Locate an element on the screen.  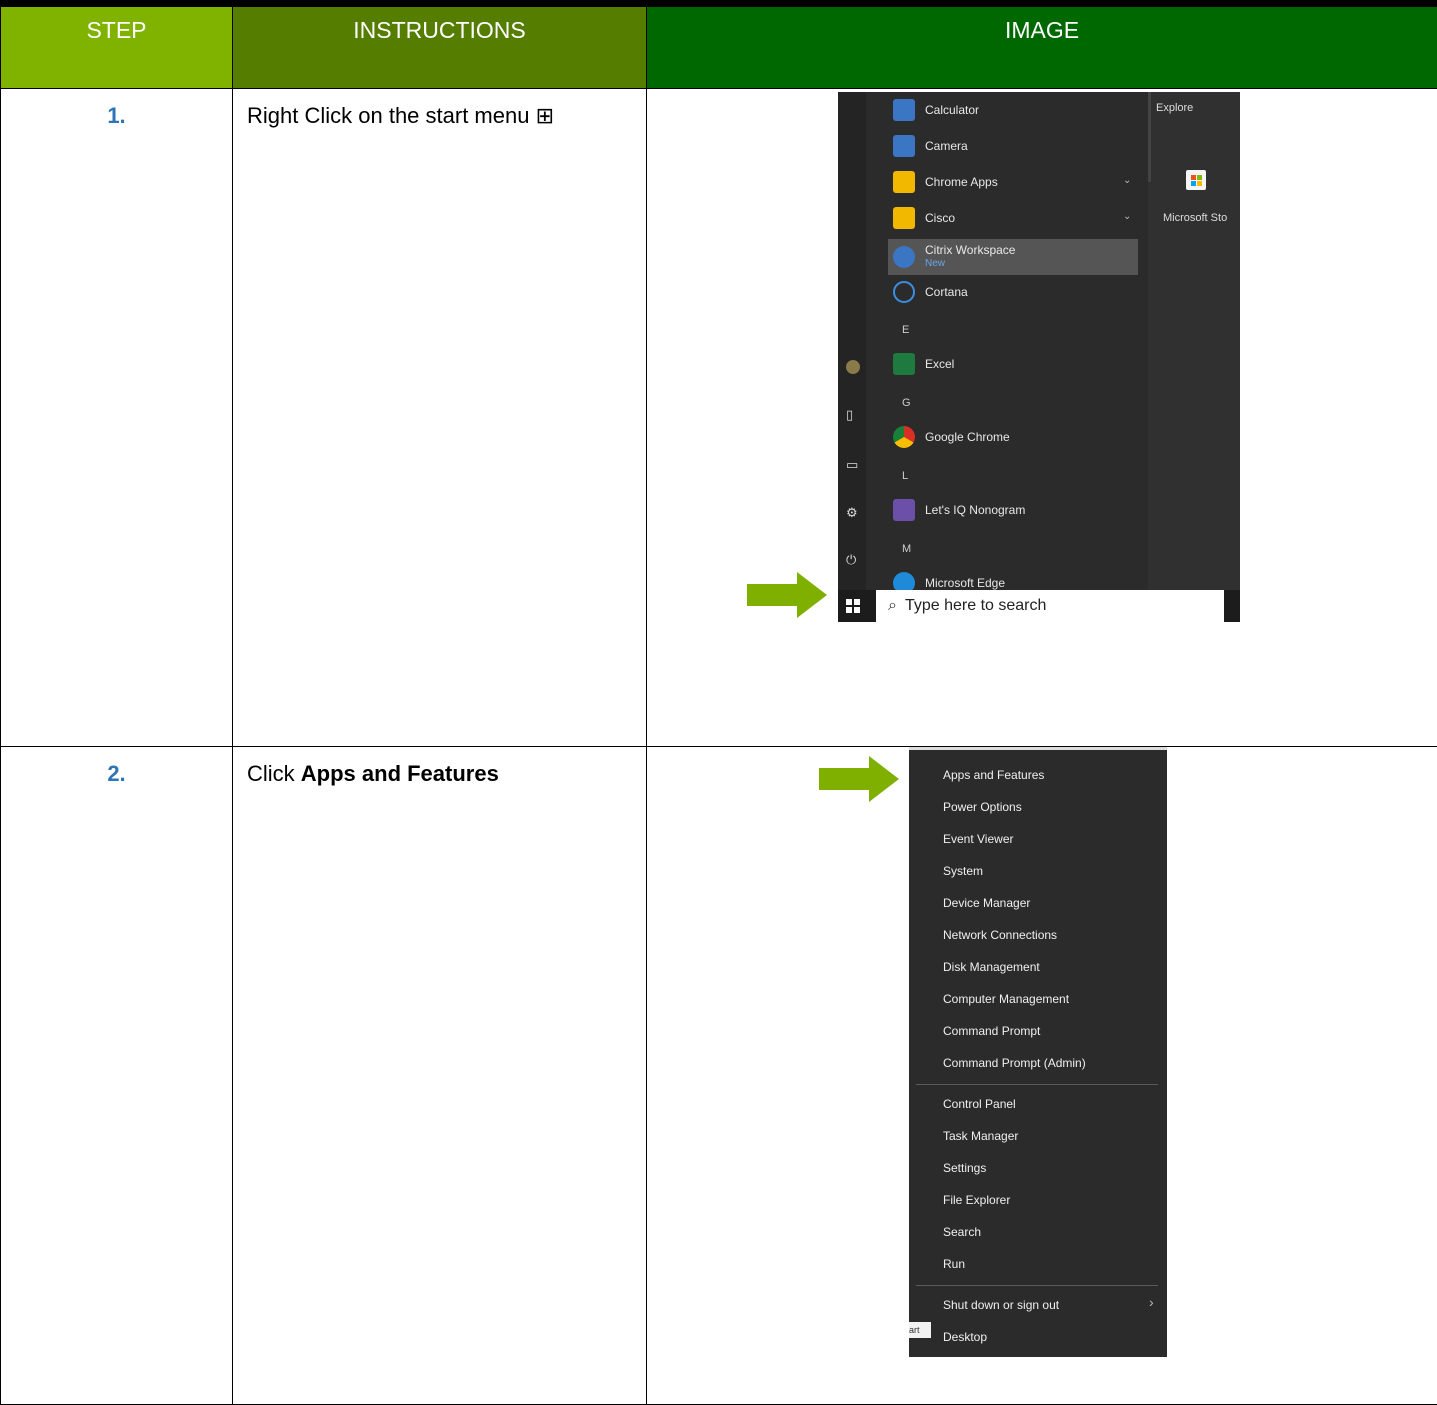
list-item: Google Chrome is located at coordinates (951, 437).